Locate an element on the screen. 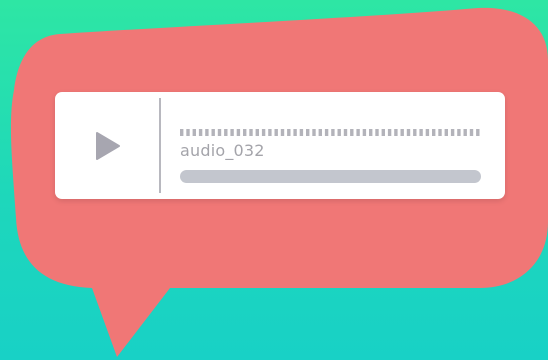 This screenshot has height=360, width=548. track-title: audio_032 is located at coordinates (222, 150).